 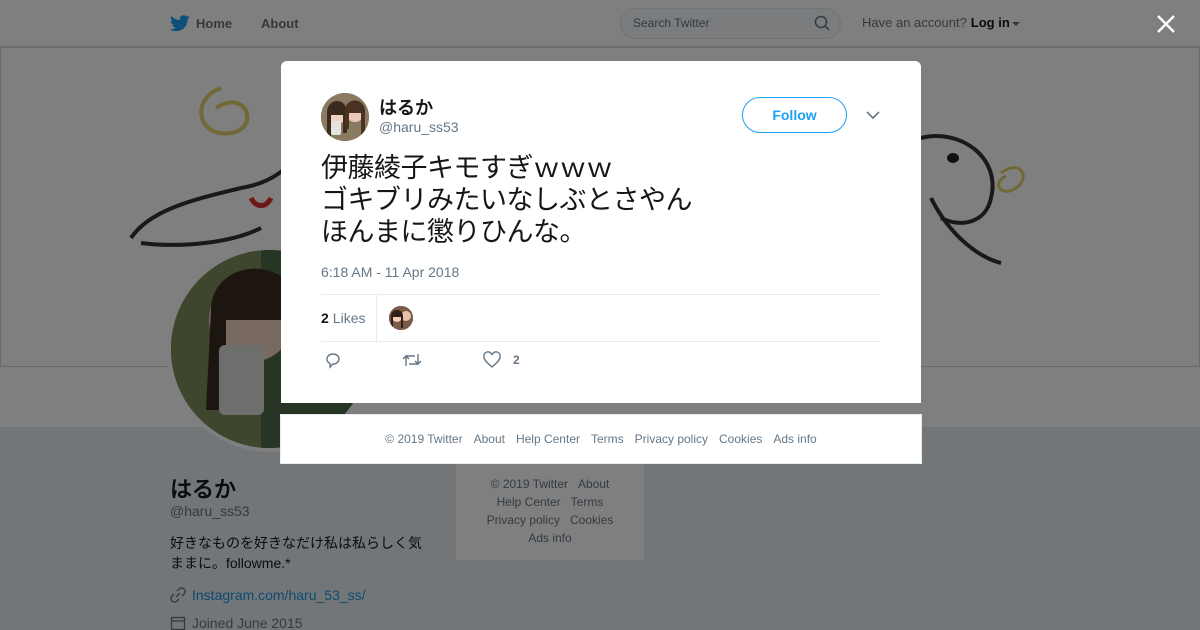 What do you see at coordinates (516, 360) in the screenshot?
I see `like-count: 2` at bounding box center [516, 360].